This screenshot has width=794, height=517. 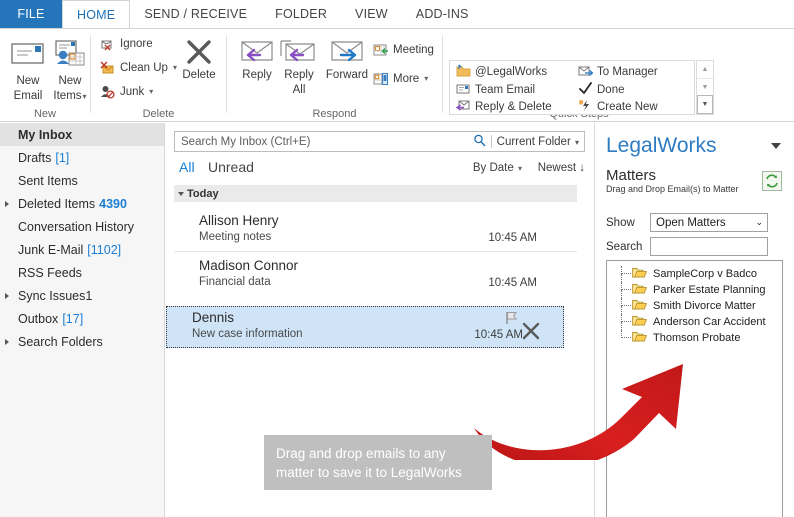 I want to click on matter-label: SampleCorp v Badco, so click(x=705, y=274).